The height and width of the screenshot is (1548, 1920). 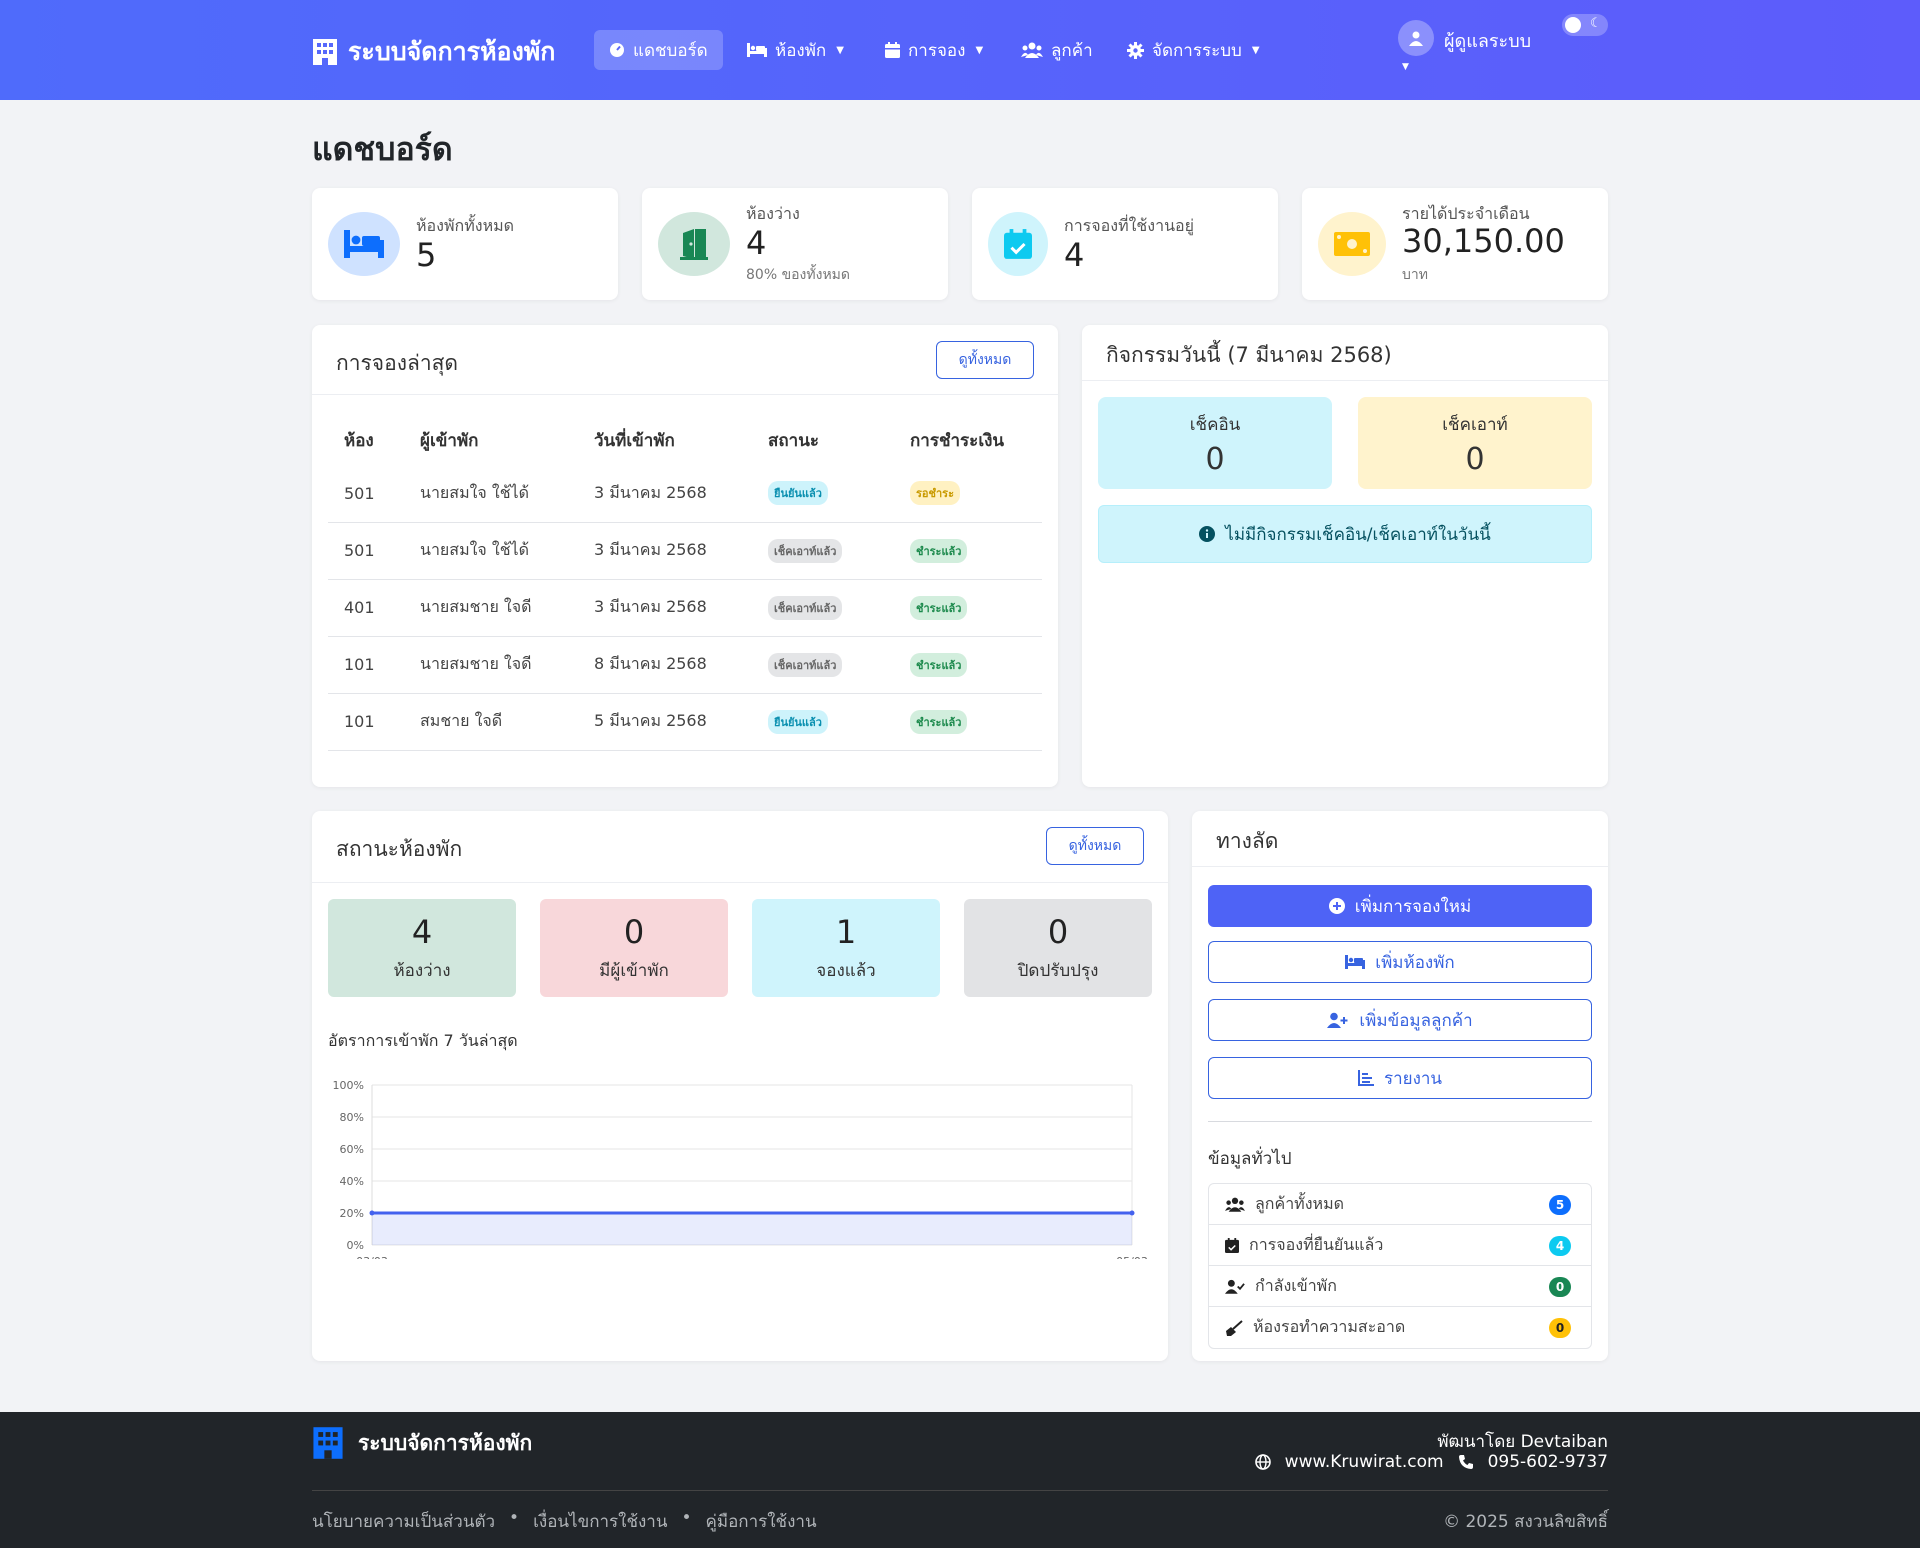 What do you see at coordinates (372, 1257) in the screenshot?
I see `x-tick-label: 03/03` at bounding box center [372, 1257].